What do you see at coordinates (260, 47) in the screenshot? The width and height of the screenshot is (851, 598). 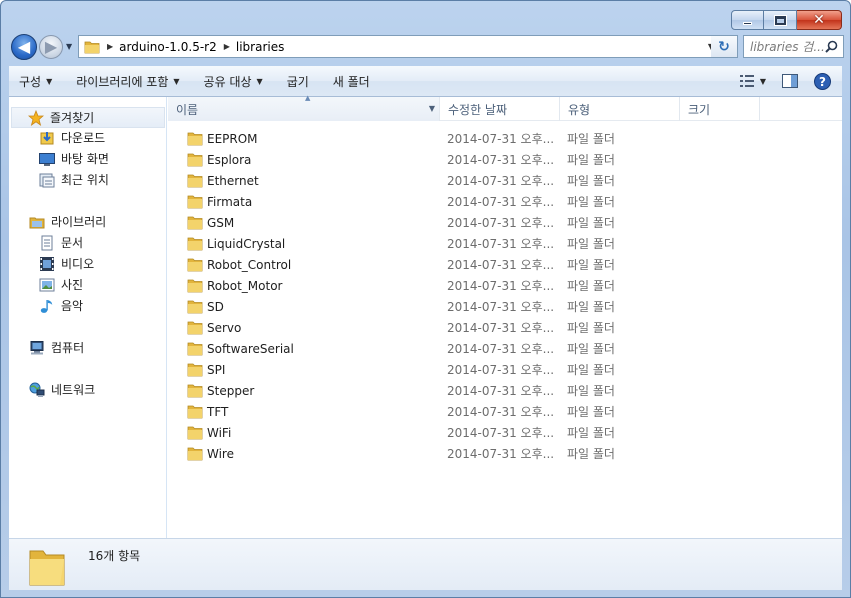 I see `breadcrumb-libraries: libraries` at bounding box center [260, 47].